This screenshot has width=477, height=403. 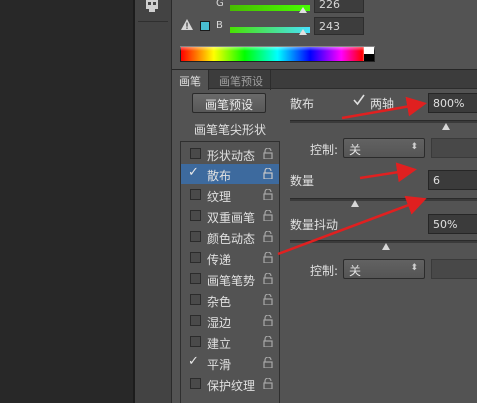 I want to click on count-jitter-slider-knob, so click(x=386, y=246).